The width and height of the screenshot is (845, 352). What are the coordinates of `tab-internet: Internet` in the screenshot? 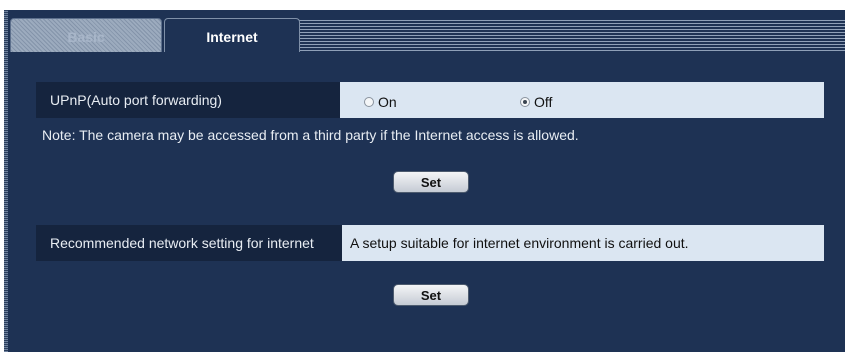 It's located at (232, 36).